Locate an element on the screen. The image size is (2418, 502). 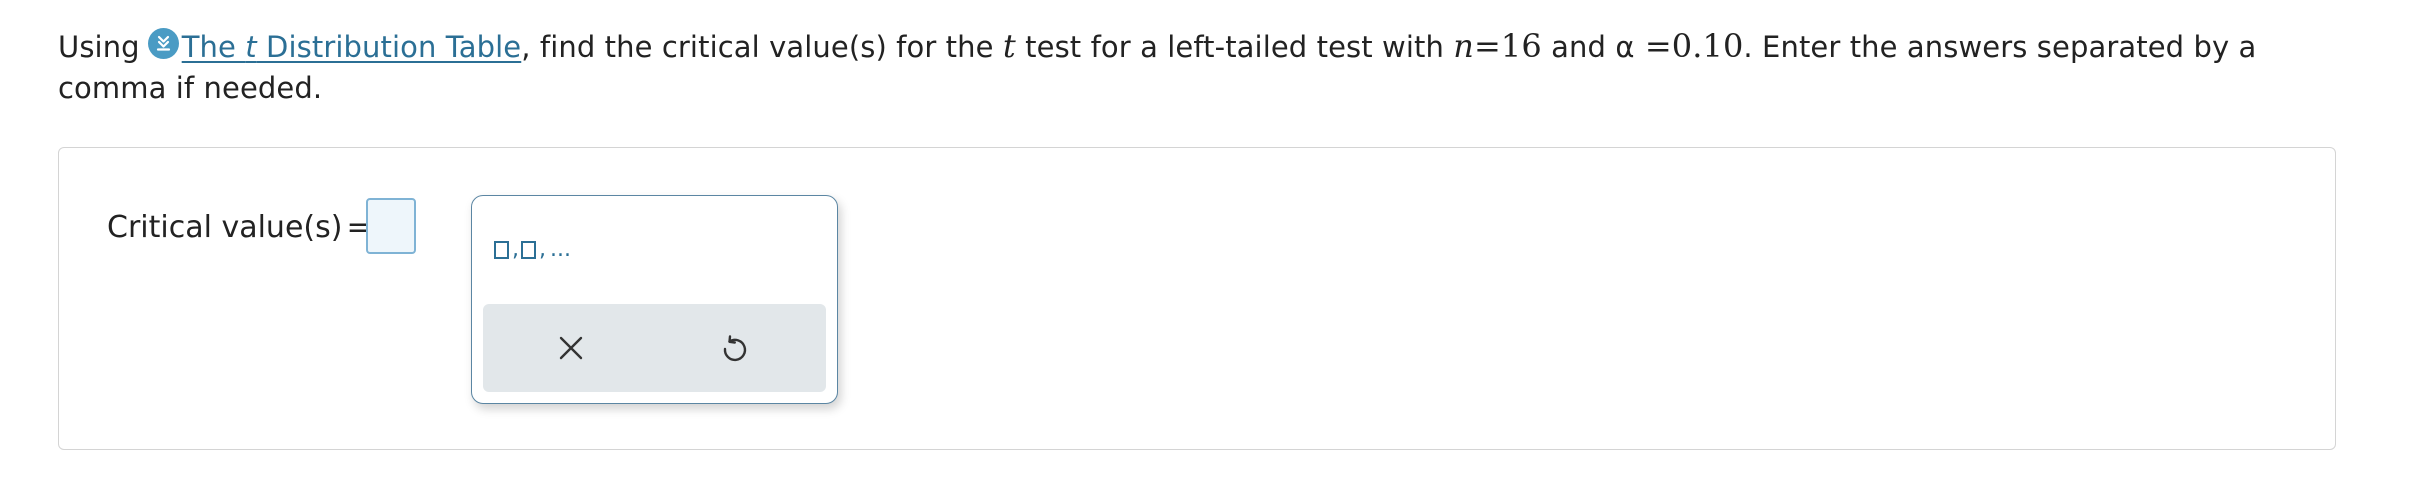
reset-button is located at coordinates (735, 348).